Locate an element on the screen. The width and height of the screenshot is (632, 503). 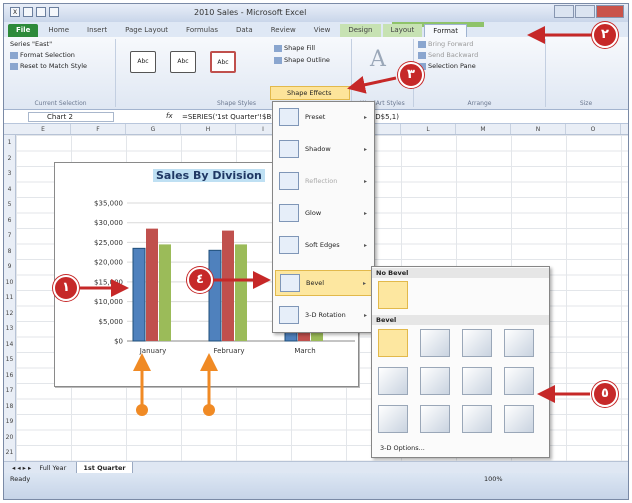
maximize-button is located at coordinates (585, 11).